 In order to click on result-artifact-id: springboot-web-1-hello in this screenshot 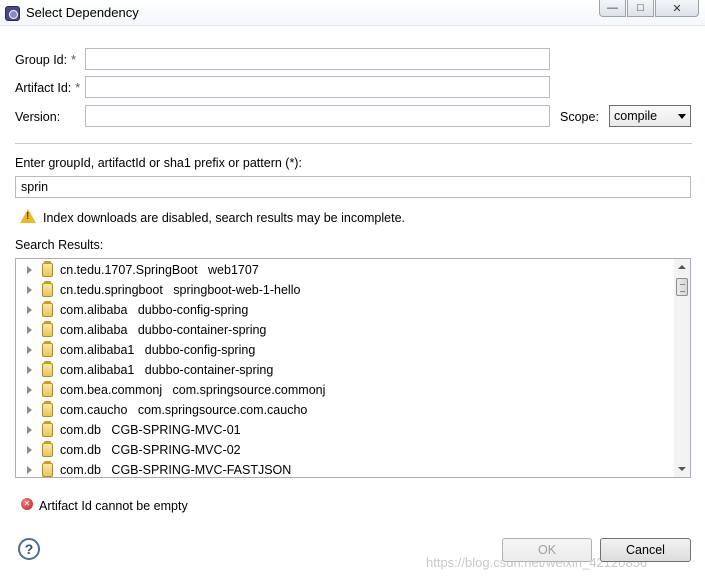, I will do `click(237, 290)`.